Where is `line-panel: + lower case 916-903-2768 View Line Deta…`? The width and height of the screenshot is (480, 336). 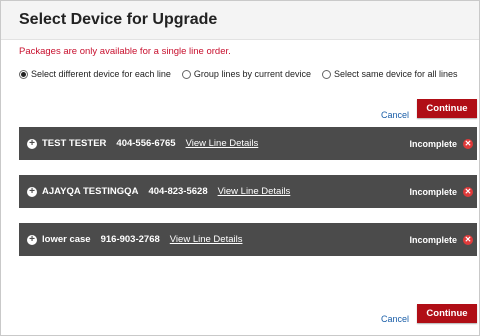
line-panel: + lower case 916-903-2768 View Line Deta… is located at coordinates (248, 239).